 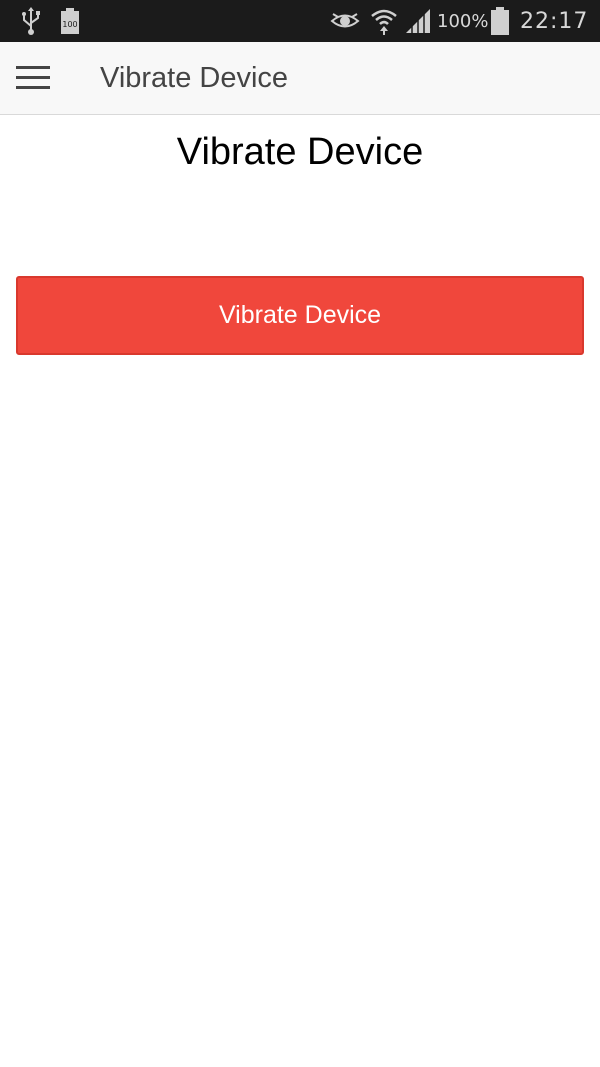 I want to click on usb-icon, so click(x=32, y=21).